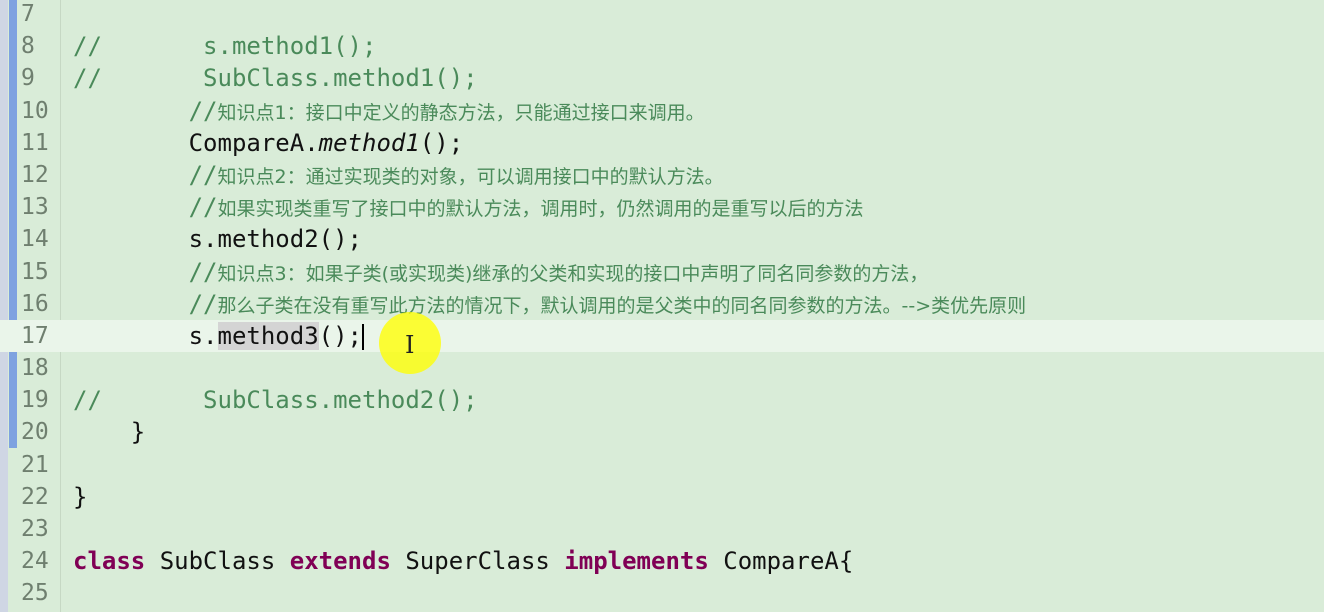 The height and width of the screenshot is (612, 1324). What do you see at coordinates (35, 303) in the screenshot?
I see `line-number: 16` at bounding box center [35, 303].